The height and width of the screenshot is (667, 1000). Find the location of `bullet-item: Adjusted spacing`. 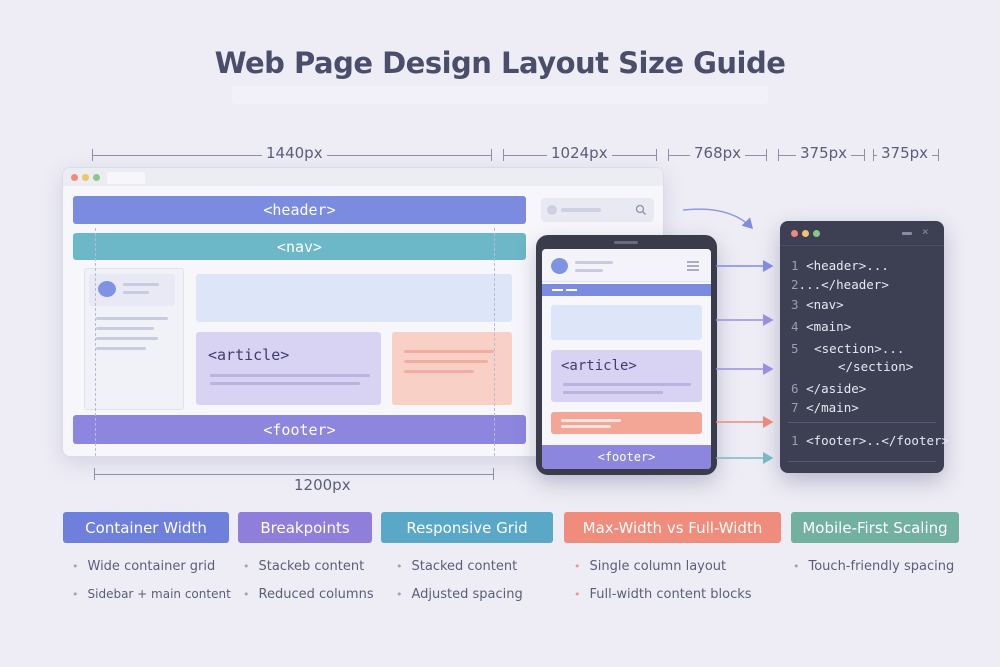

bullet-item: Adjusted spacing is located at coordinates (459, 594).